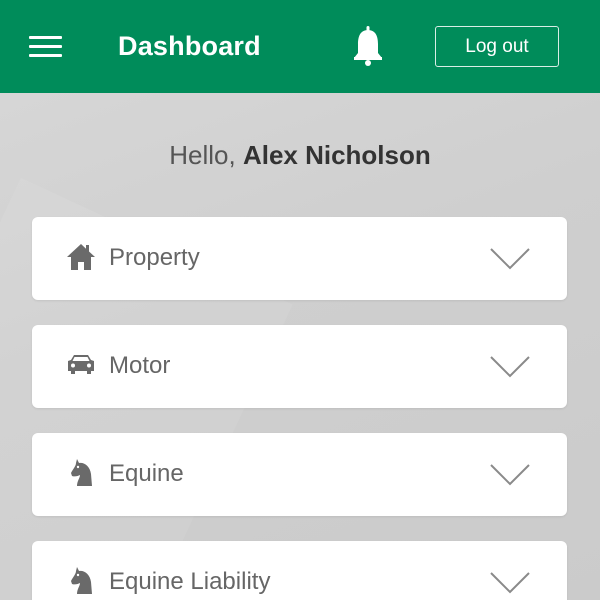  What do you see at coordinates (299, 474) in the screenshot?
I see `category-card-equine: Equine` at bounding box center [299, 474].